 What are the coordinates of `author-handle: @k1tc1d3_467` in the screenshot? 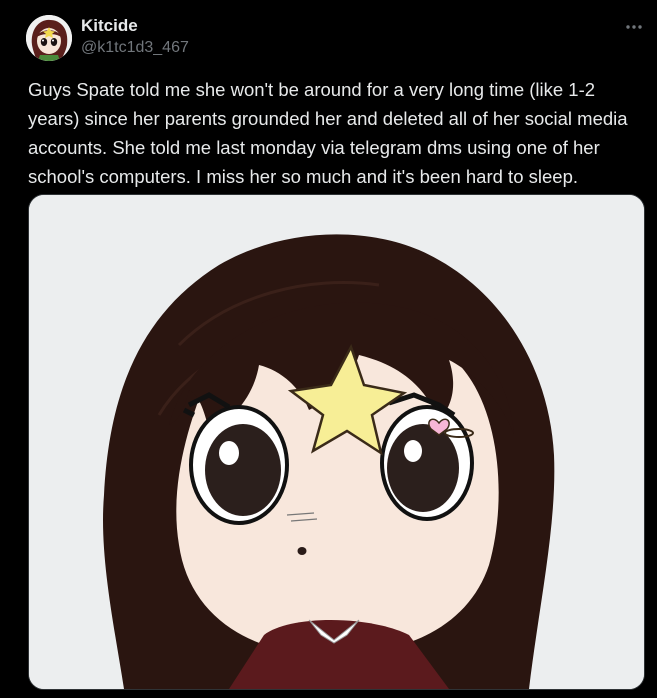 It's located at (135, 48).